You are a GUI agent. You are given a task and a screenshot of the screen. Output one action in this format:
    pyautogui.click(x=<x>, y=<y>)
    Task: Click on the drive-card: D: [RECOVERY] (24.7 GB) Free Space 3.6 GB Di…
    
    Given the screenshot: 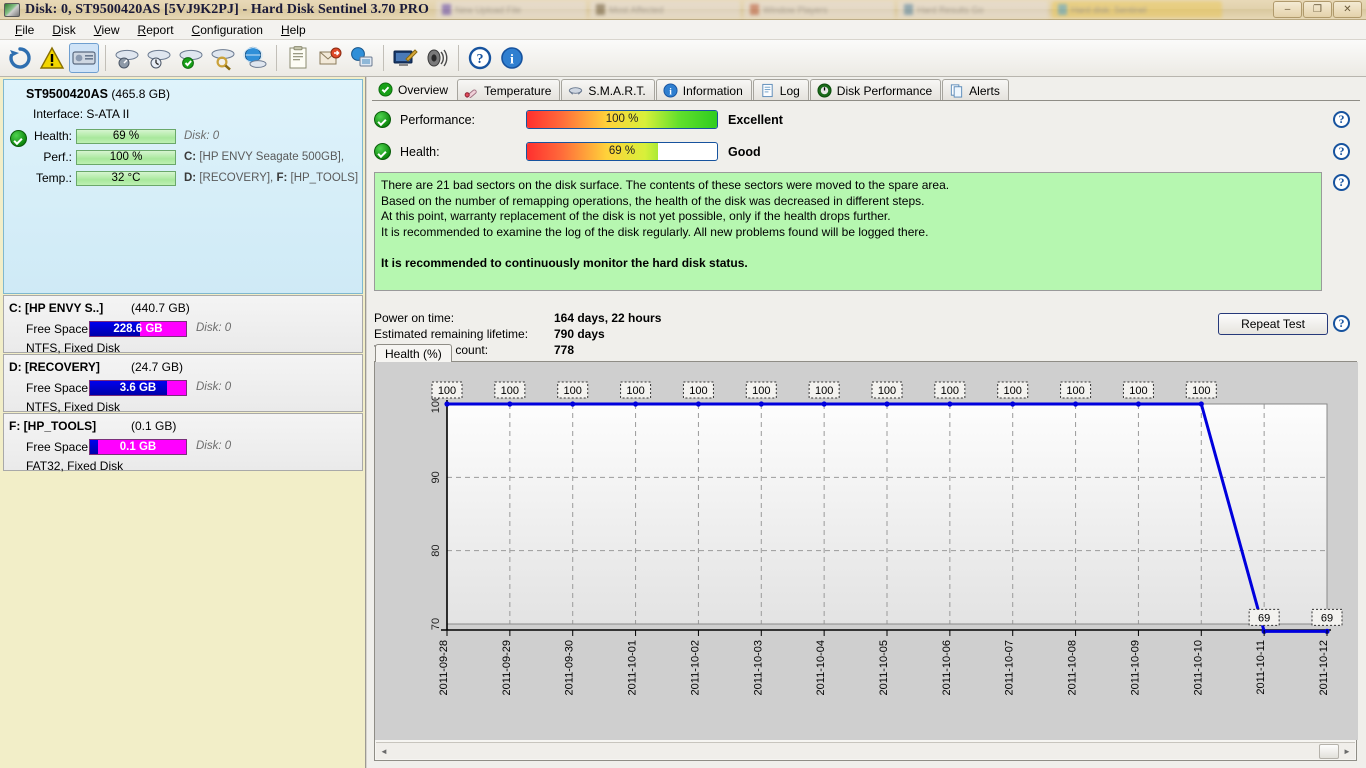 What is the action you would take?
    pyautogui.click(x=183, y=384)
    